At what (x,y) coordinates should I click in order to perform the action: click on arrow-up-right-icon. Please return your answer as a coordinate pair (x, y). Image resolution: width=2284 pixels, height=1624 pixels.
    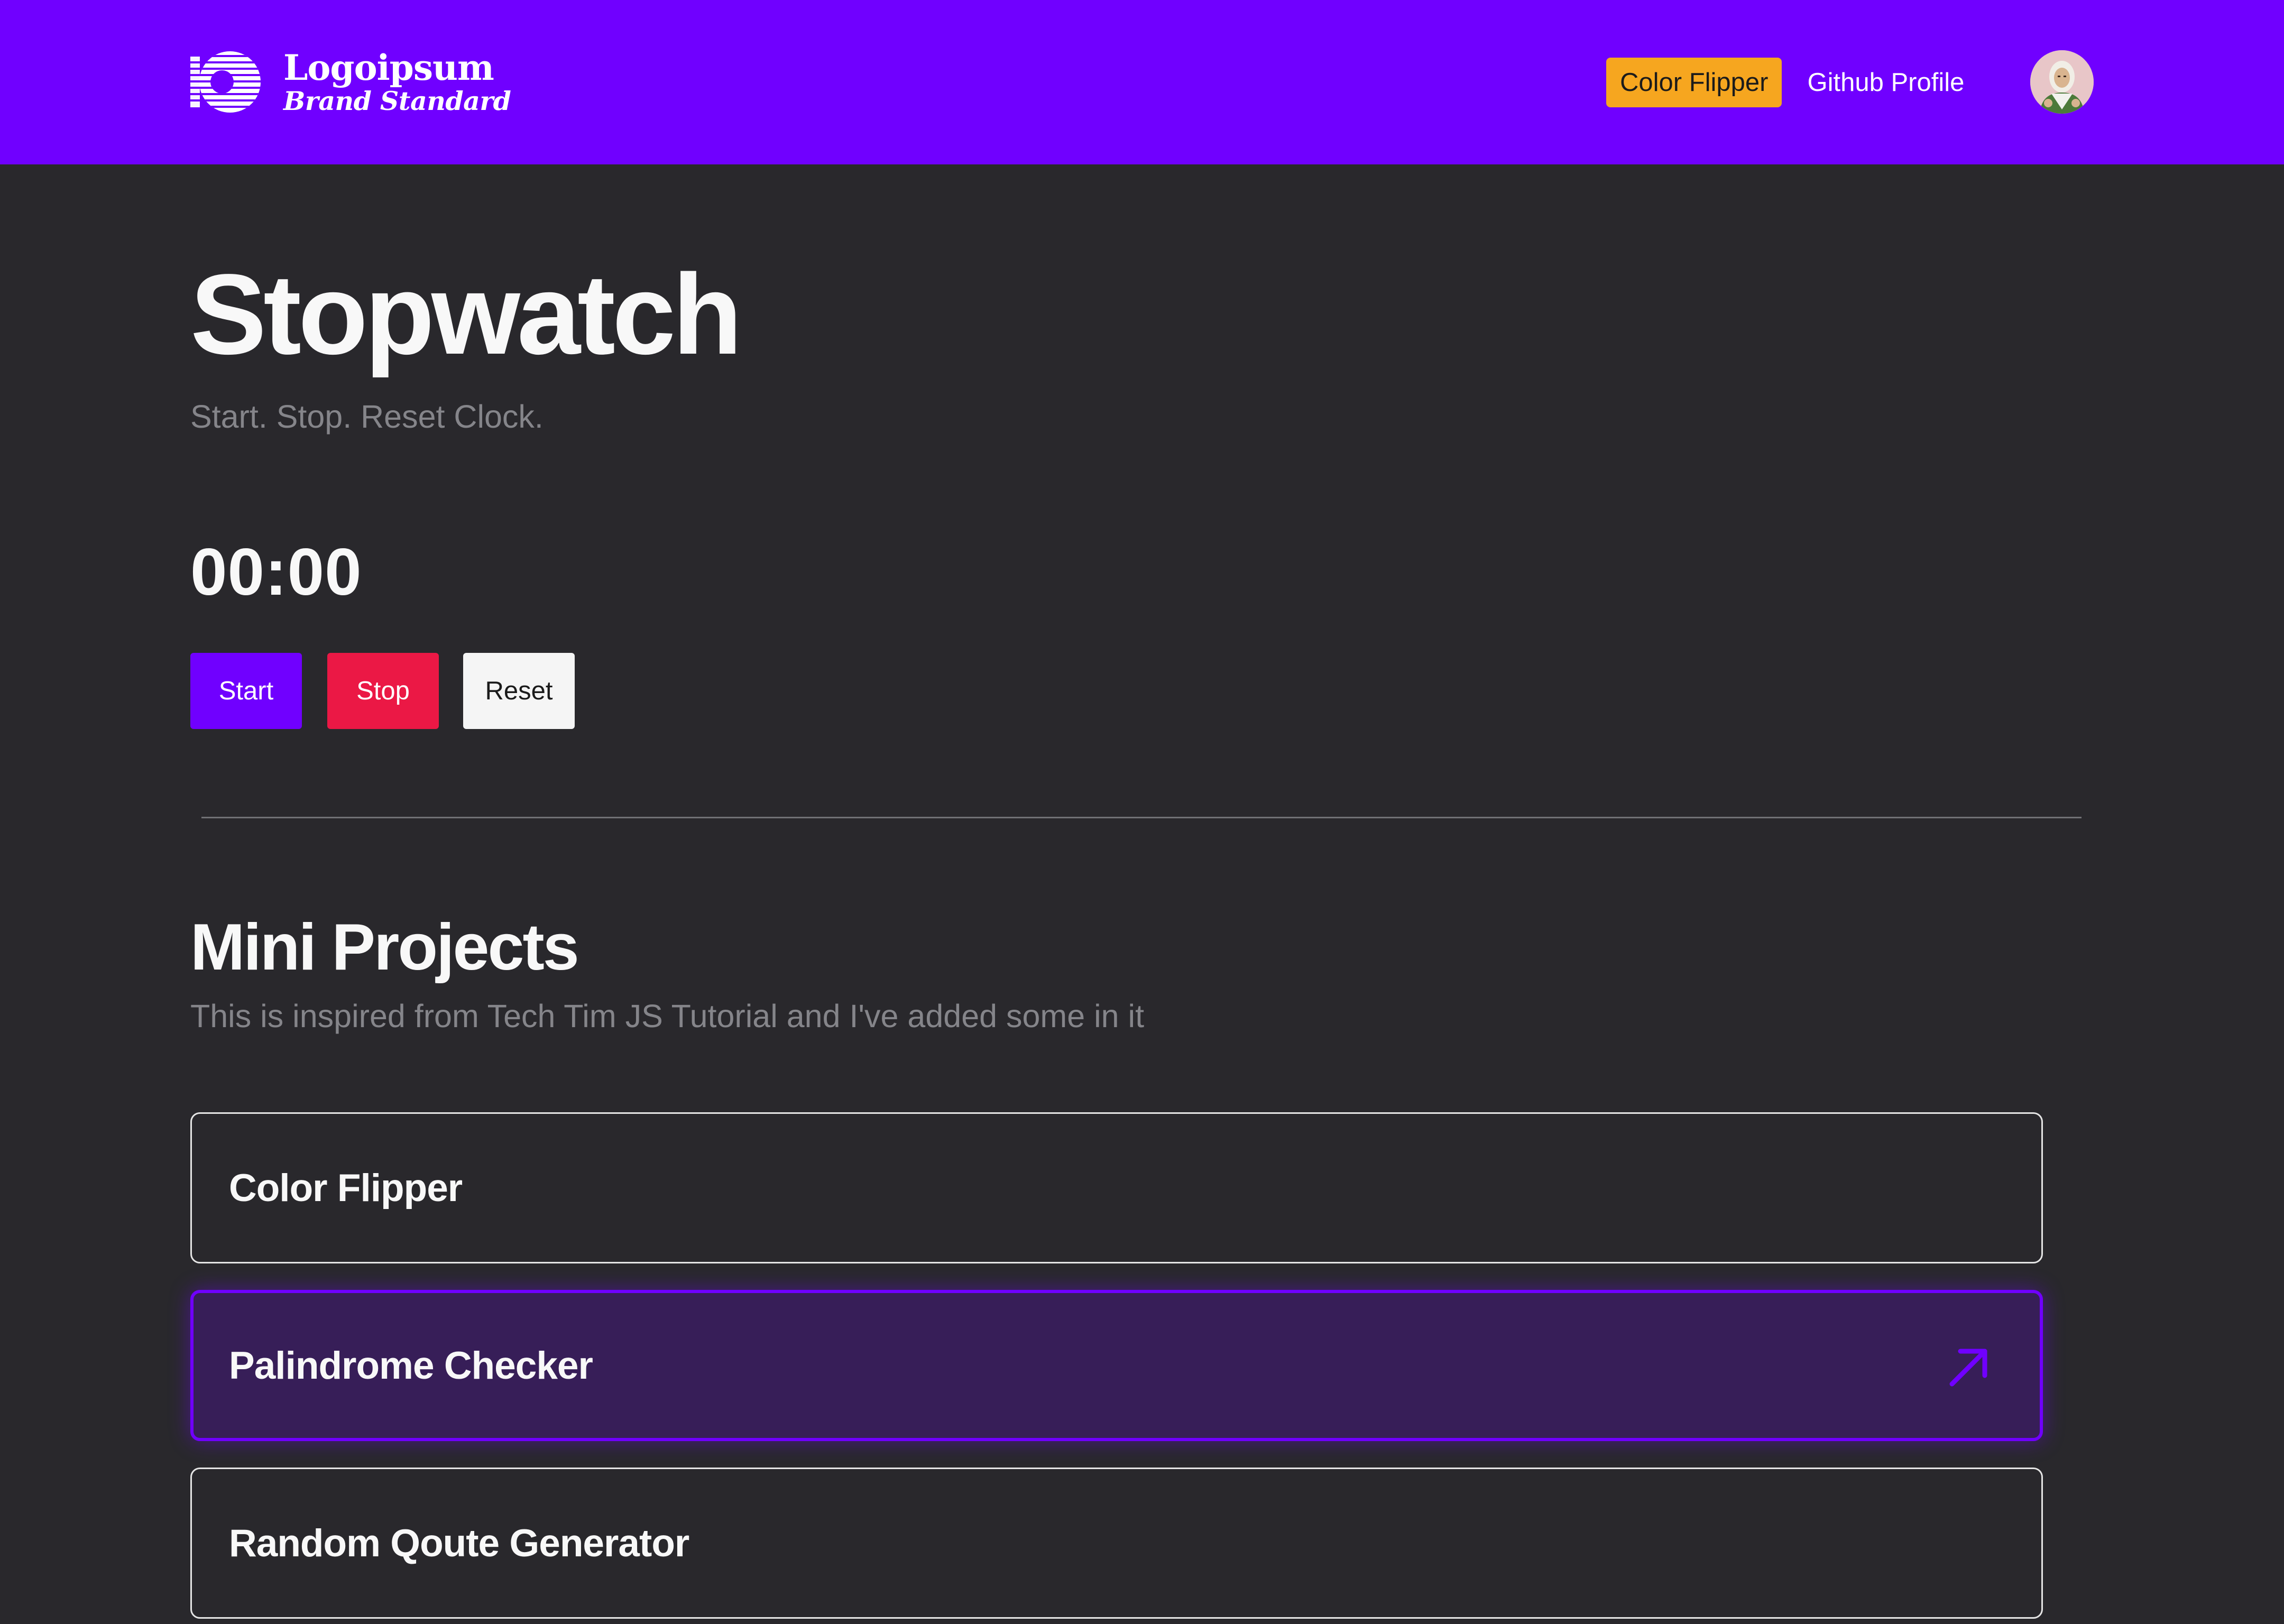
    Looking at the image, I should click on (1968, 1368).